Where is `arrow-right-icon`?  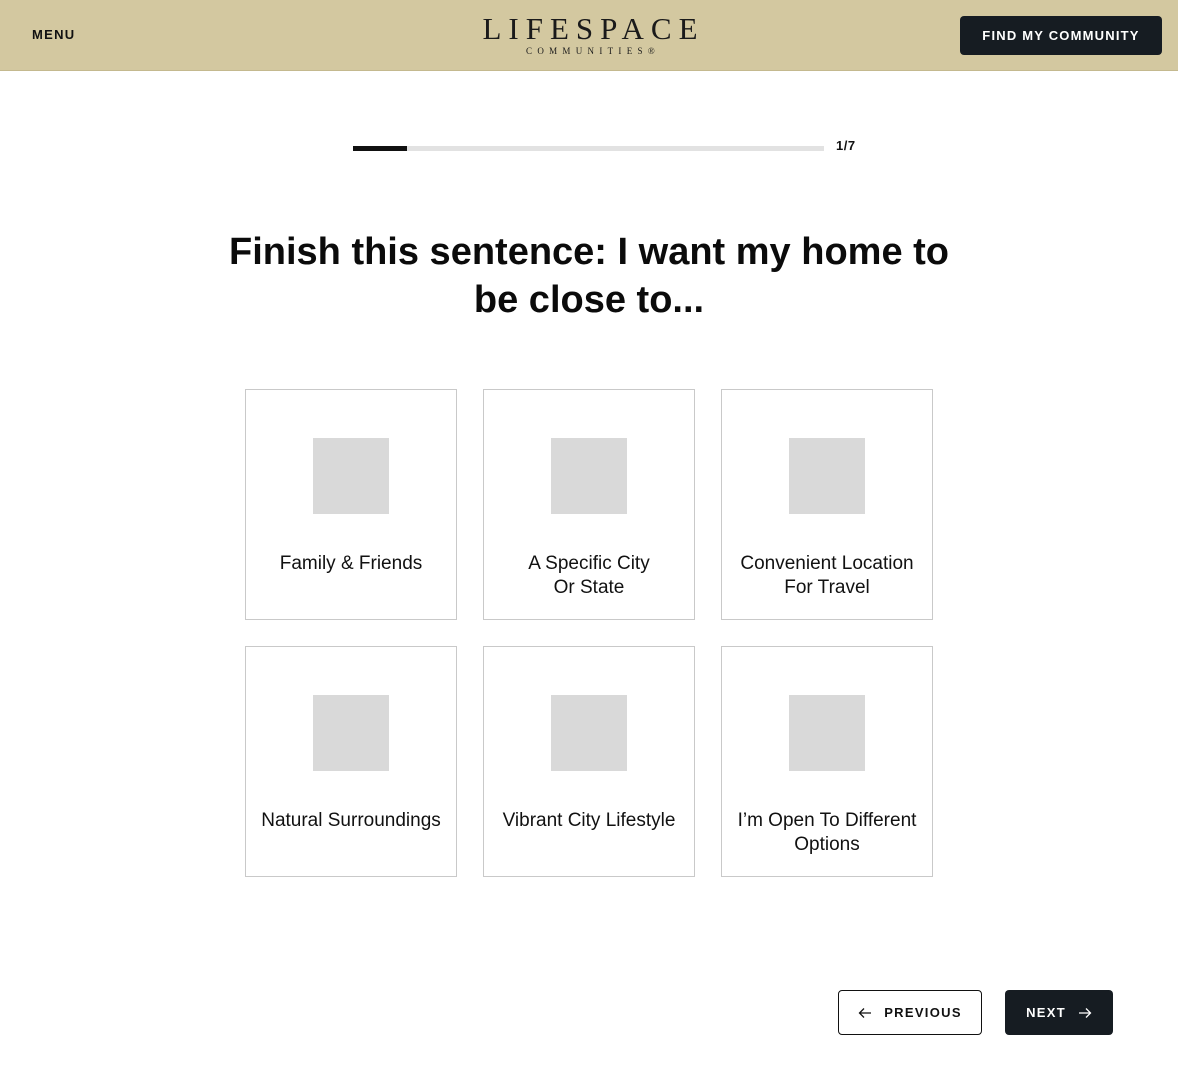
arrow-right-icon is located at coordinates (1085, 1013).